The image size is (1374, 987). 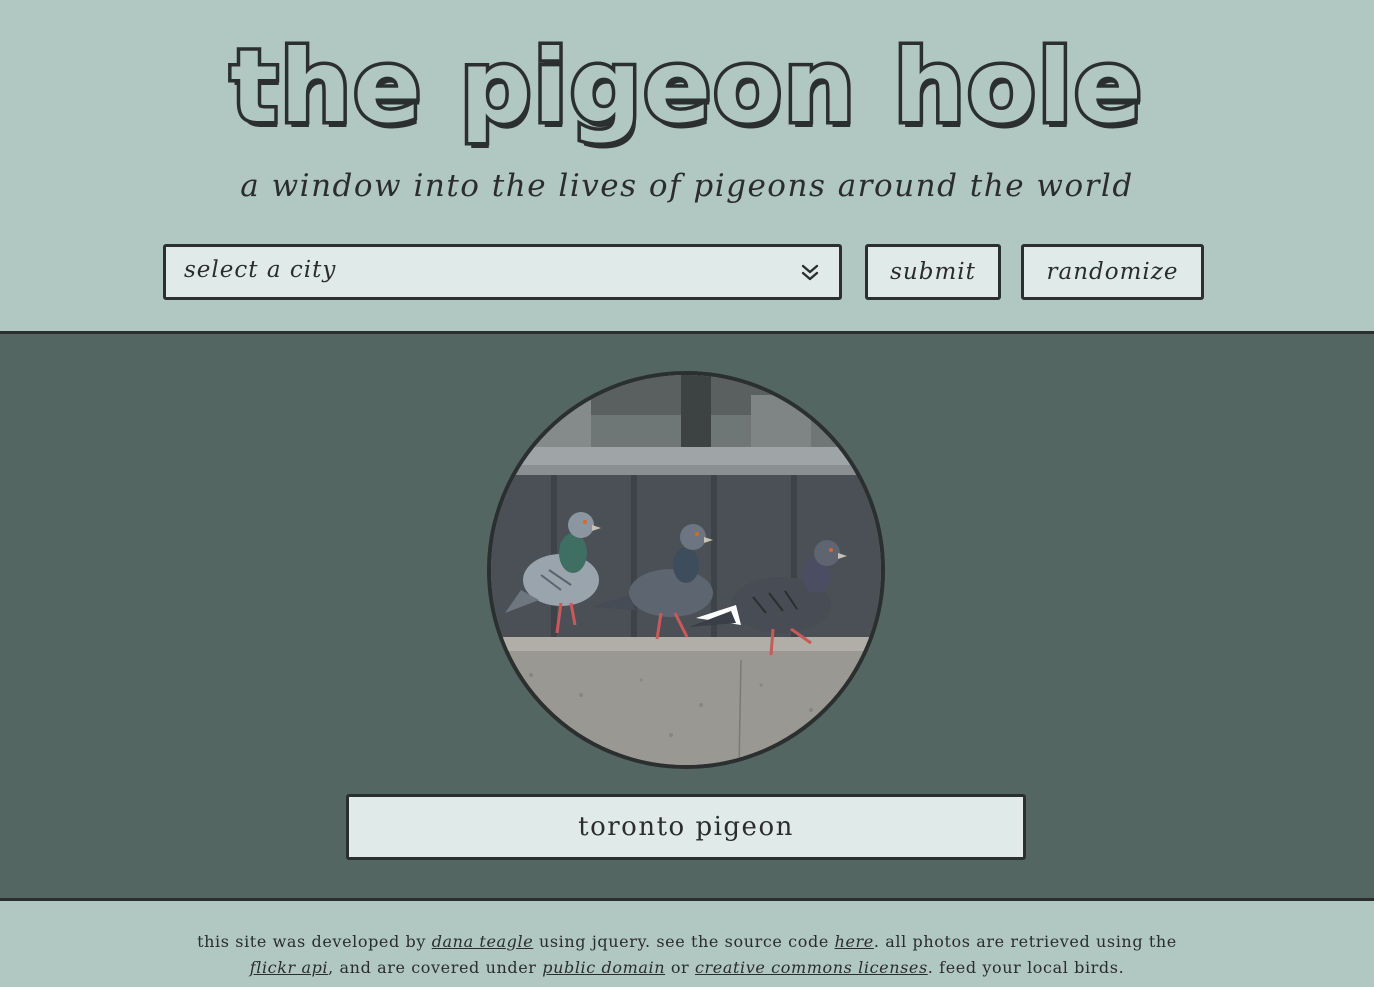 I want to click on double-chevron-down-icon, so click(x=810, y=272).